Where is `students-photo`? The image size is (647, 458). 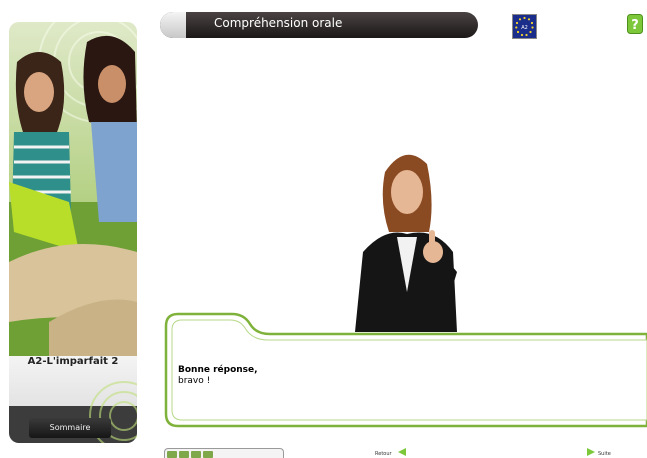 students-photo is located at coordinates (73, 189).